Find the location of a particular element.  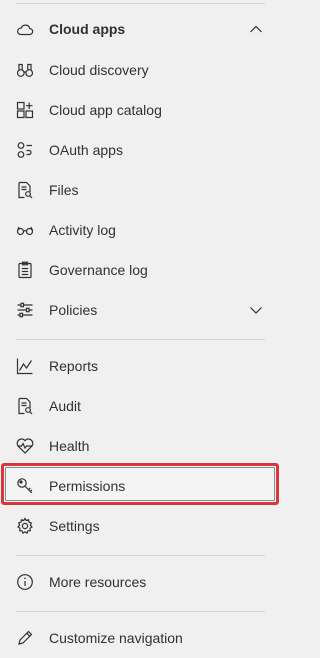

nav-item-activity-log: Activity log is located at coordinates (142, 230).